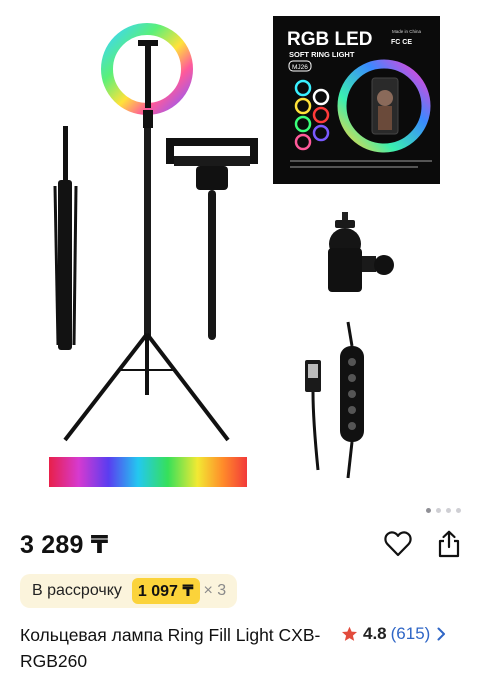 Image resolution: width=486 pixels, height=699 pixels. I want to click on pagination-dot-active, so click(428, 510).